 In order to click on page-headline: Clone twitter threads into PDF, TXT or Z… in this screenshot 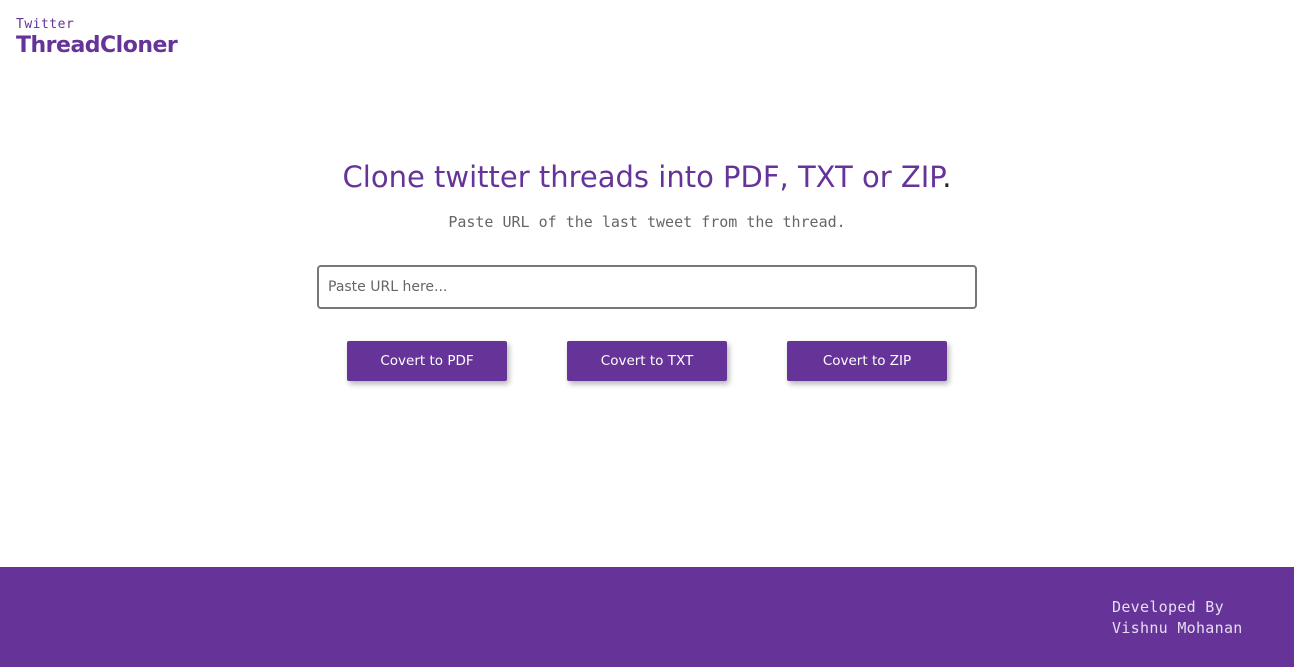, I will do `click(647, 177)`.